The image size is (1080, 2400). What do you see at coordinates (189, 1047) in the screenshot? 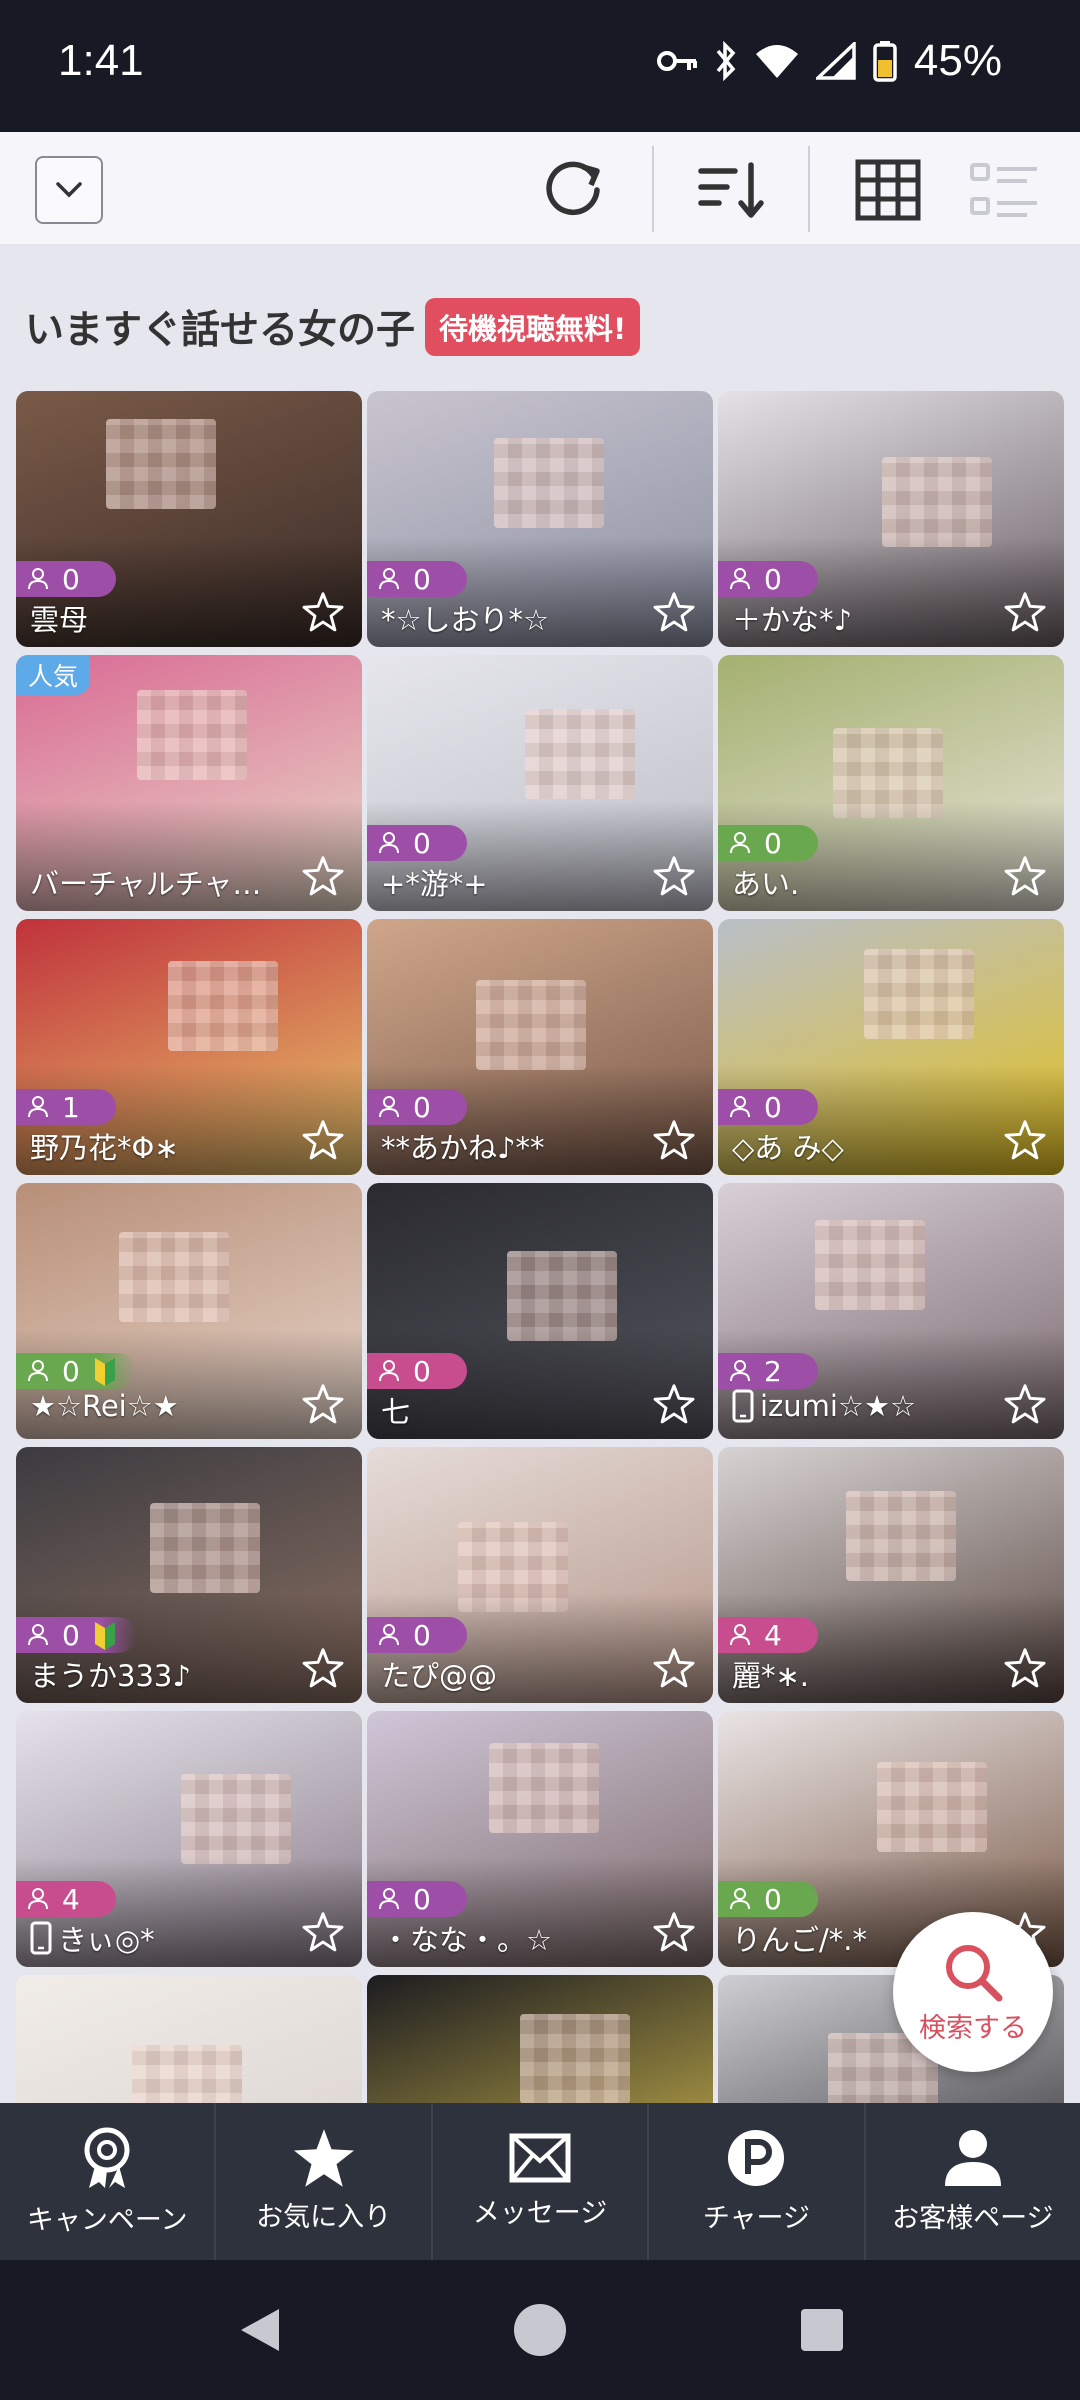
I see `performer-card: 1 野乃花*Φ∗` at bounding box center [189, 1047].